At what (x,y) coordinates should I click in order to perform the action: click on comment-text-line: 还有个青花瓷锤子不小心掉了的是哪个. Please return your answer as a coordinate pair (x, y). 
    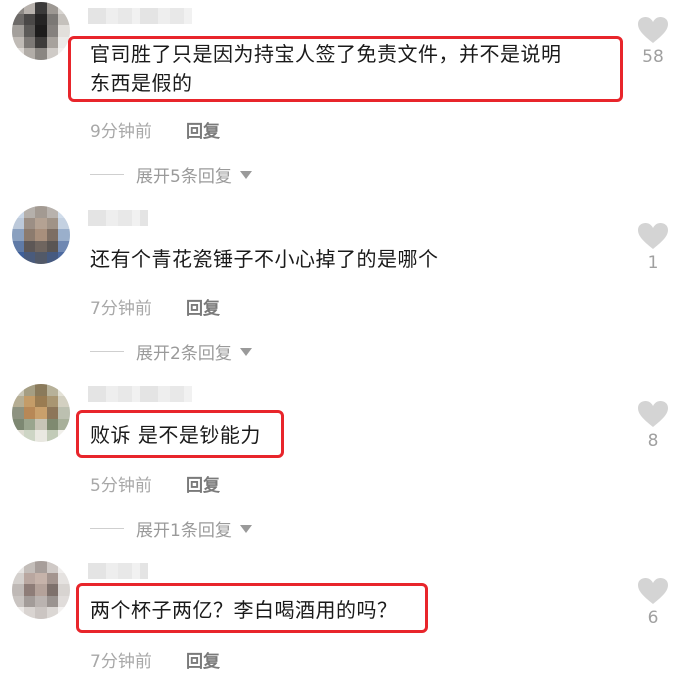
    Looking at the image, I should click on (264, 259).